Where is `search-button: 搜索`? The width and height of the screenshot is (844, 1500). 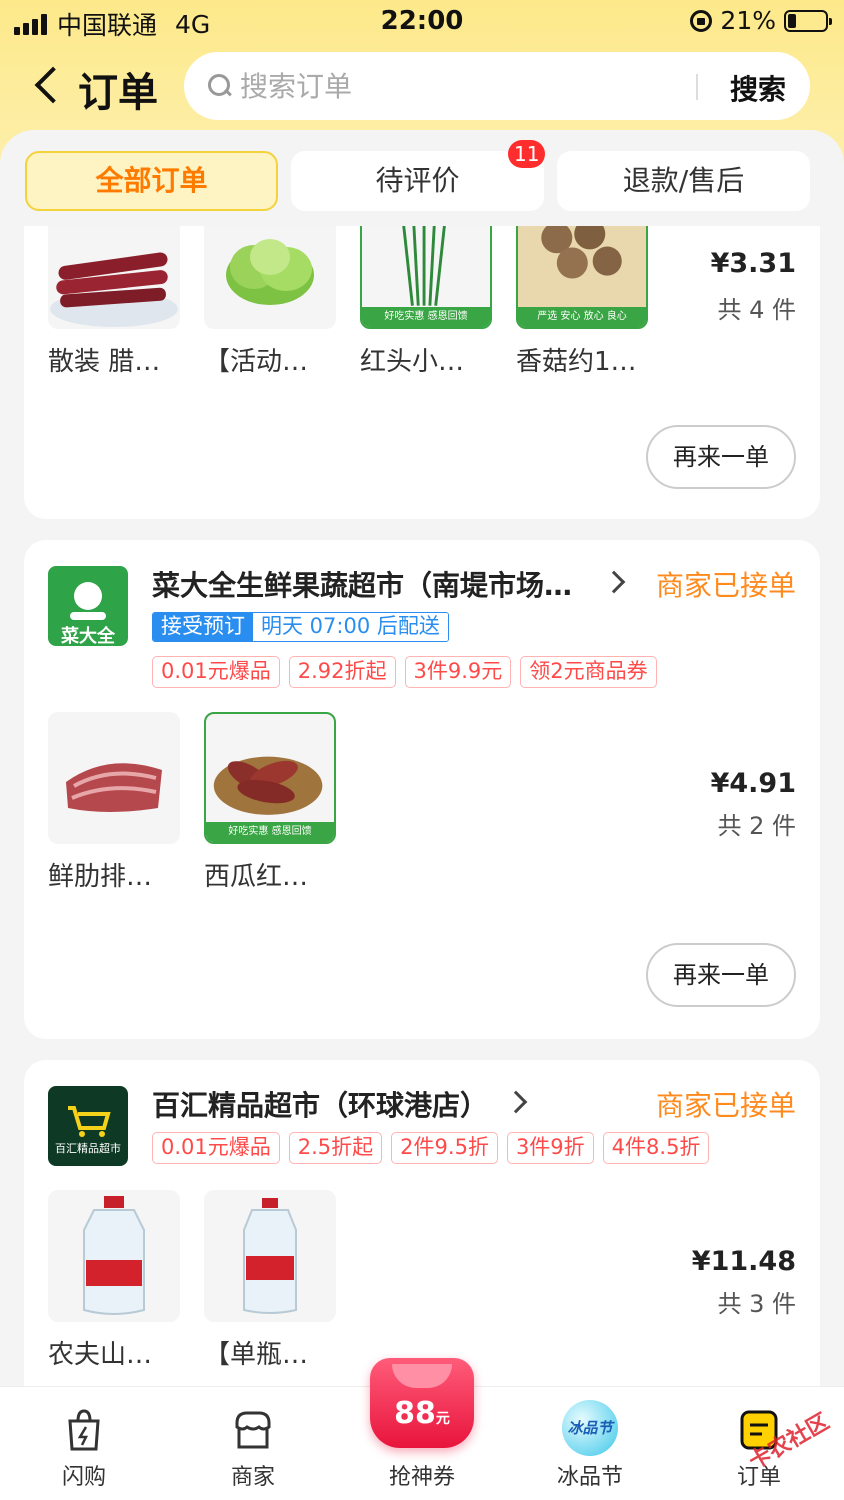
search-button: 搜索 is located at coordinates (758, 88).